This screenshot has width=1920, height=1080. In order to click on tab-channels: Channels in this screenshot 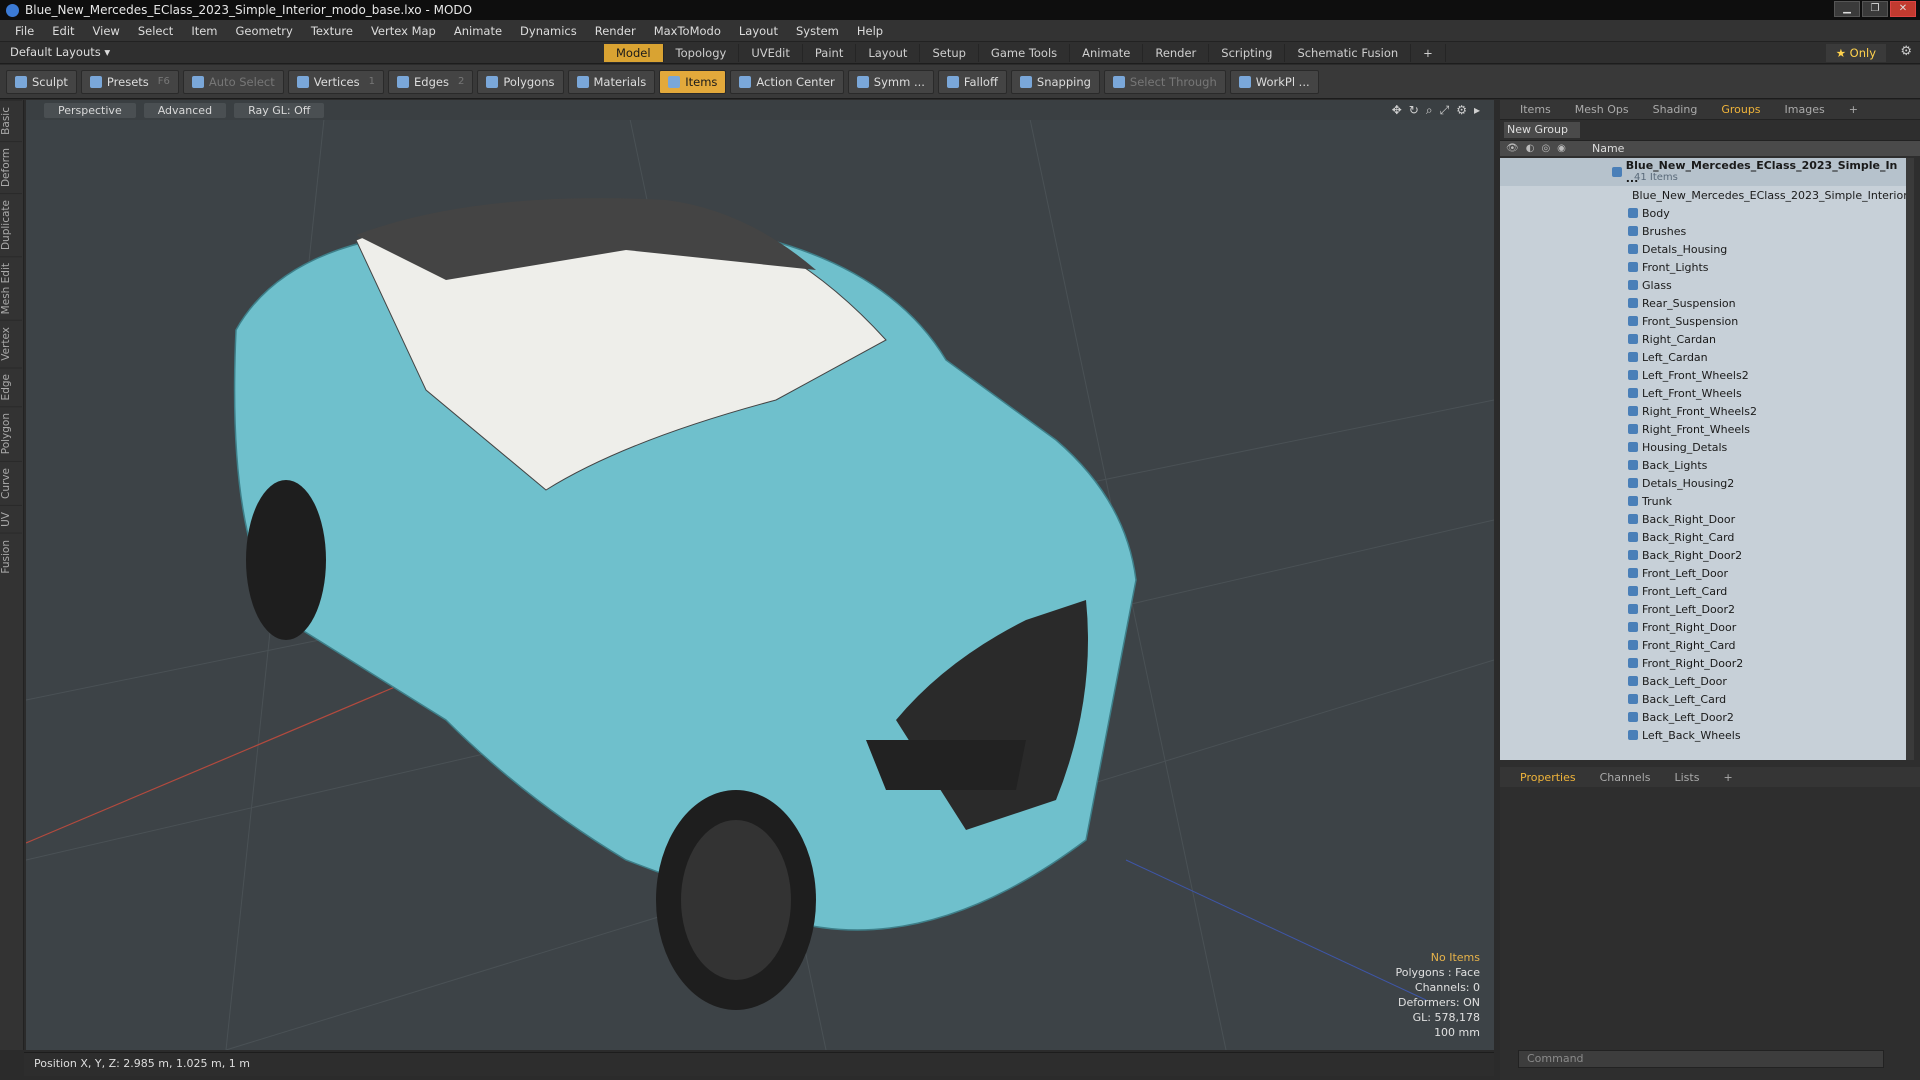, I will do `click(1625, 777)`.